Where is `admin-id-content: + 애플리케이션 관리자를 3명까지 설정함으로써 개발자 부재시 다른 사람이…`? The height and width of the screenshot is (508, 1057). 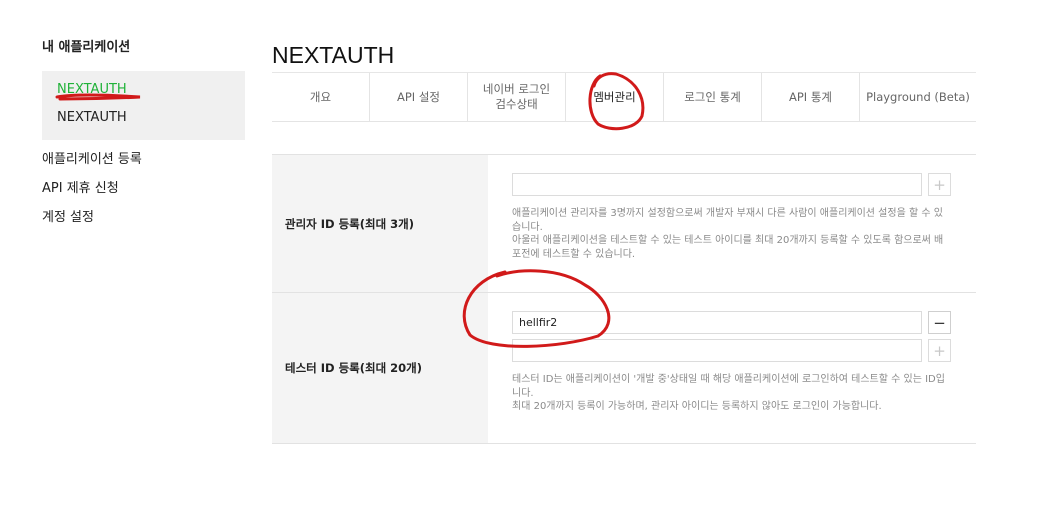
admin-id-content: + 애플리케이션 관리자를 3명까지 설정함으로써 개발자 부재시 다른 사람이… is located at coordinates (732, 223).